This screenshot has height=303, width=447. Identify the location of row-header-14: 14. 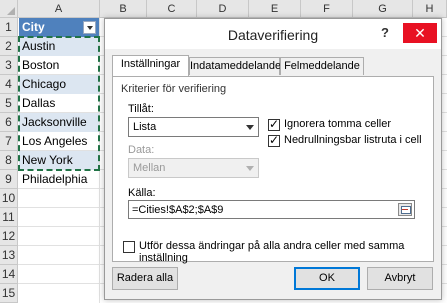
(9, 274).